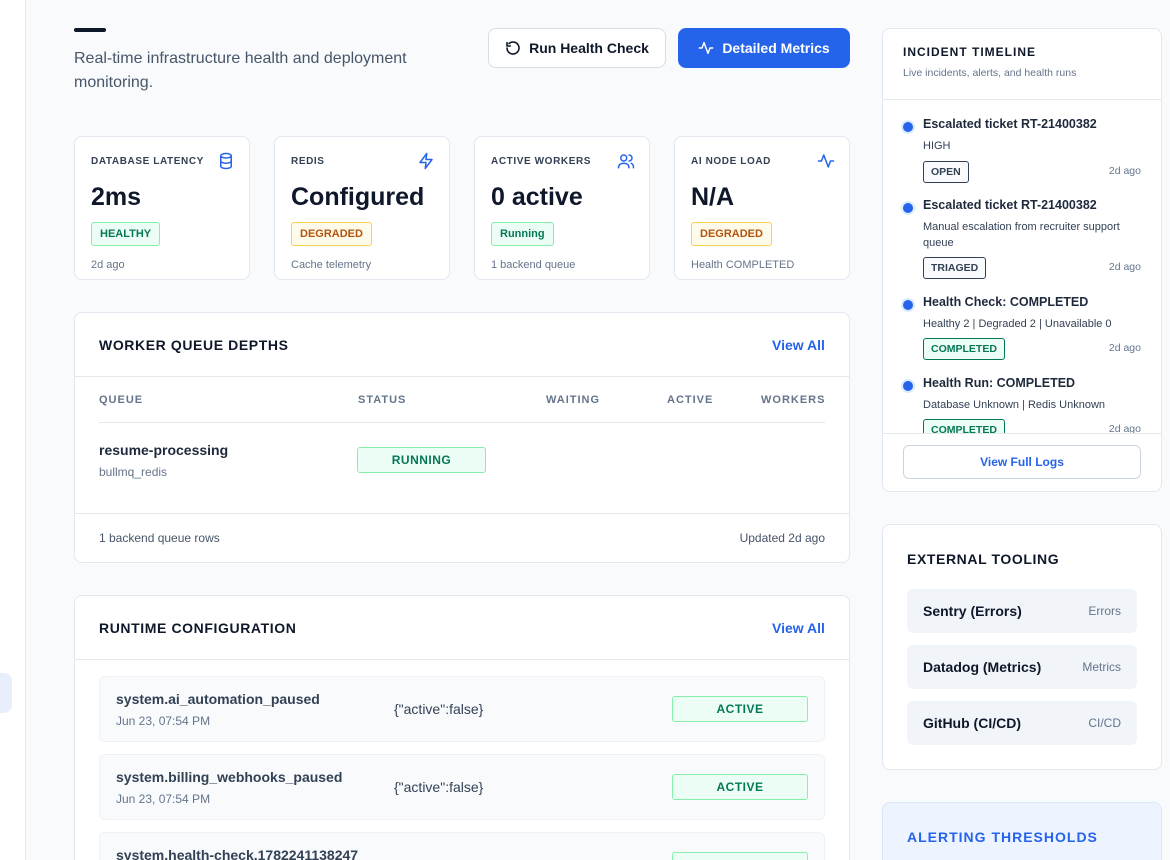 The width and height of the screenshot is (1170, 860). I want to click on tool-category: Errors, so click(1104, 611).